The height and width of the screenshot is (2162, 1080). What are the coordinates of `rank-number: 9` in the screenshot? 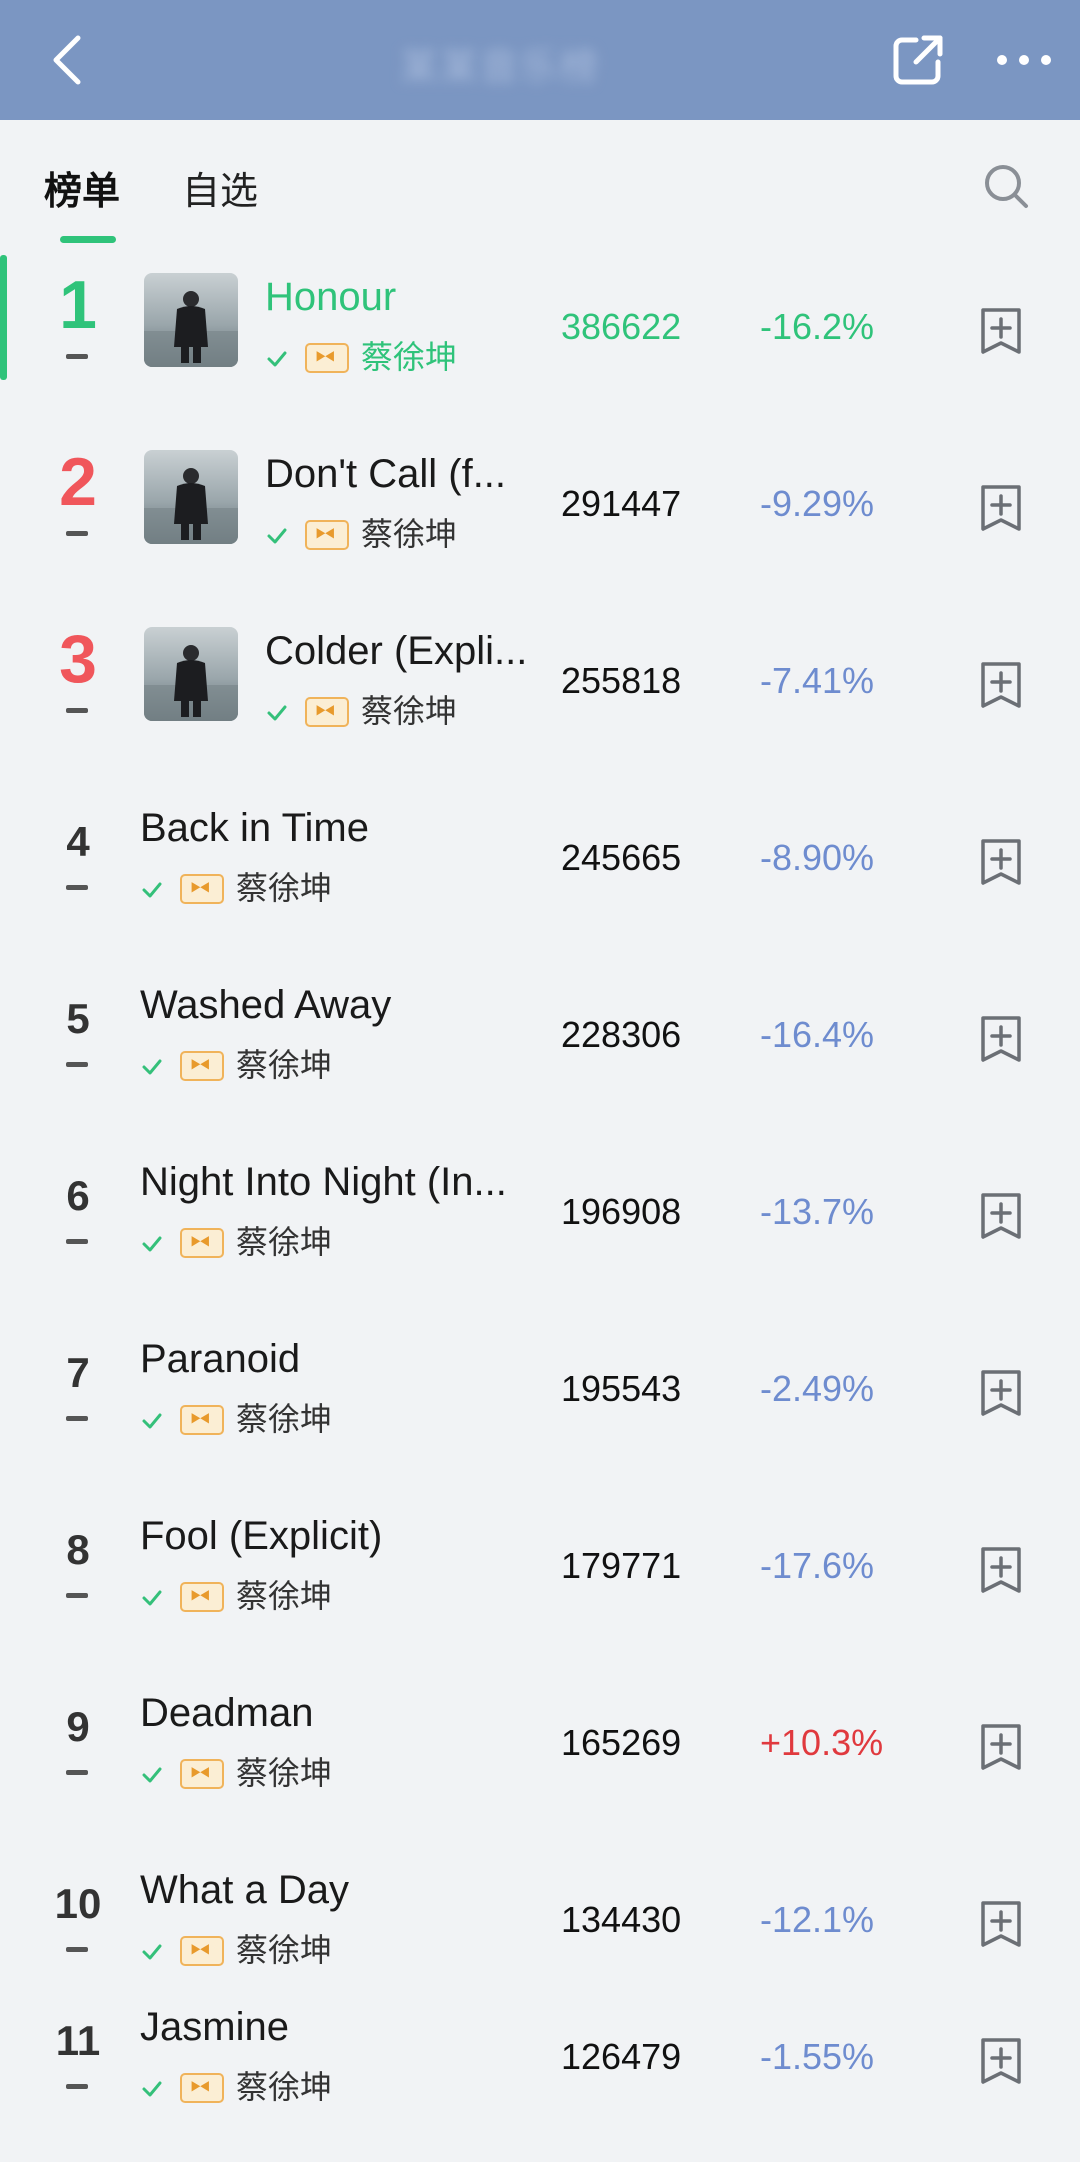 It's located at (78, 1726).